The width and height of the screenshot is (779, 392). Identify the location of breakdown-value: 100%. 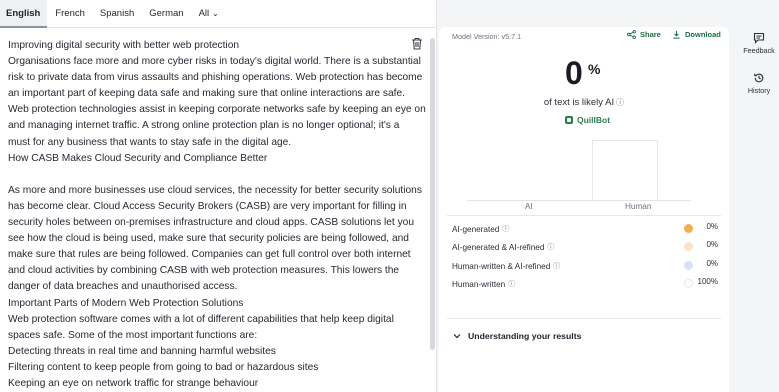
(707, 281).